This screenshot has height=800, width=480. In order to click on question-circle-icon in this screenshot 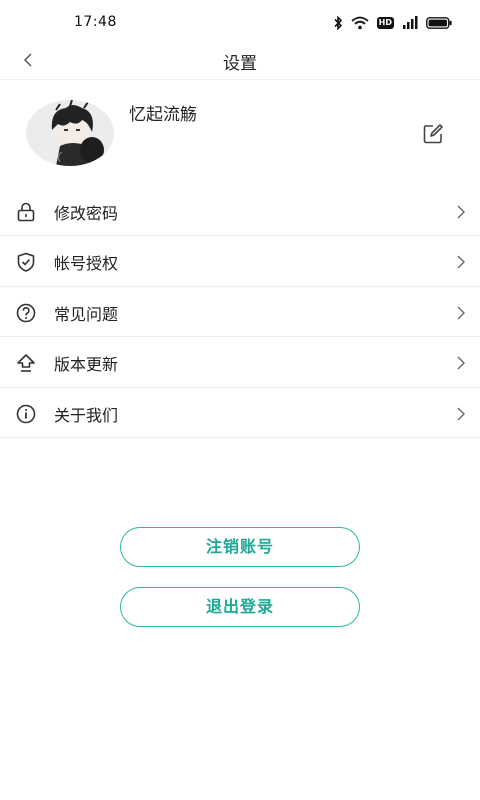, I will do `click(26, 313)`.